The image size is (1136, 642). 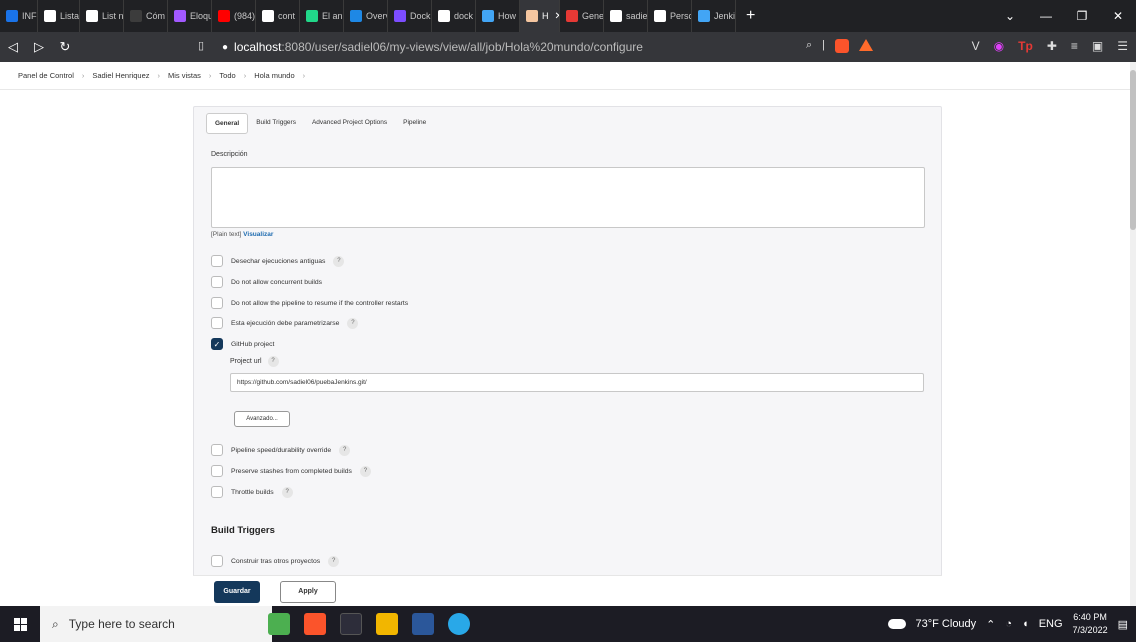 I want to click on description-label: Descripción, so click(x=229, y=154).